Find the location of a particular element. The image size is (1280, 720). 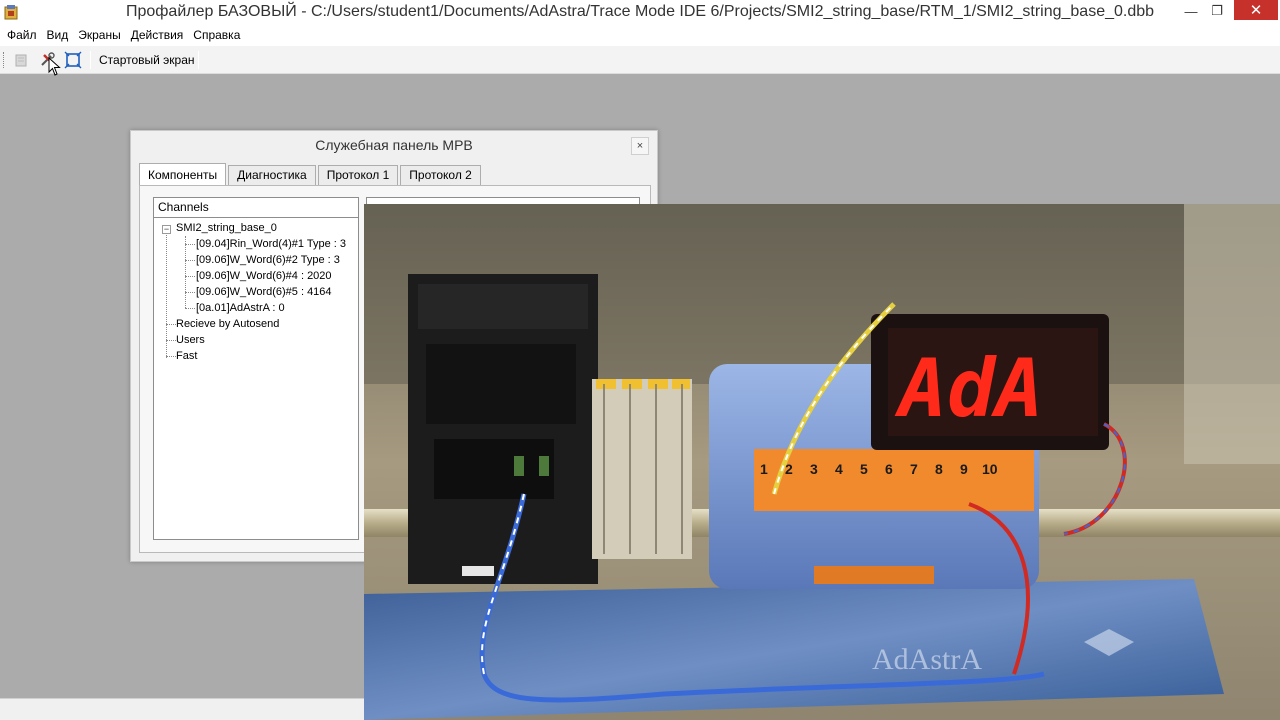

minimize-button: — is located at coordinates (1191, 11).